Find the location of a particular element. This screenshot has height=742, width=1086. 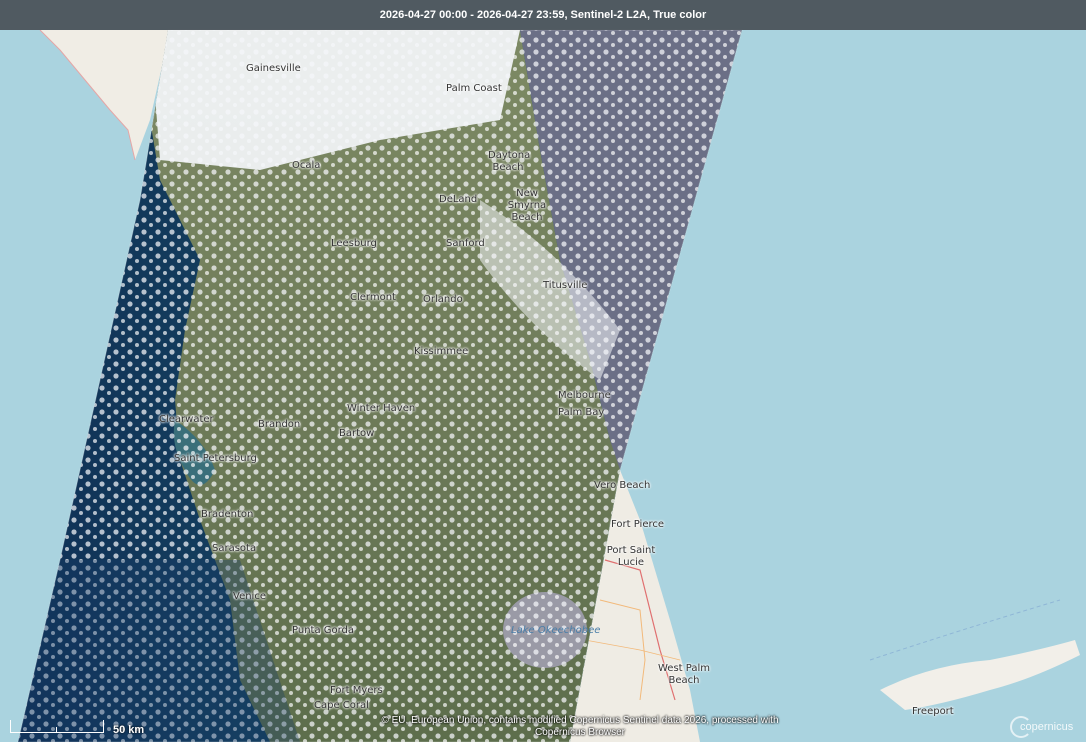

place-label: Port Saint Lucie is located at coordinates (631, 556).